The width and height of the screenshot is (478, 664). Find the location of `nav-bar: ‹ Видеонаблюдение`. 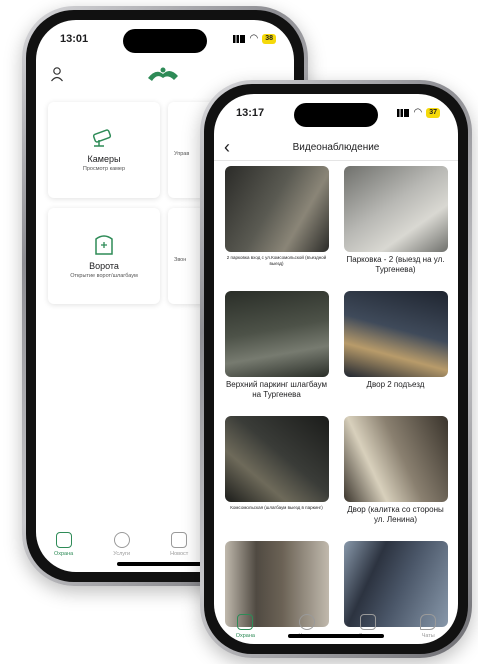

nav-bar: ‹ Видеонаблюдение is located at coordinates (336, 147).